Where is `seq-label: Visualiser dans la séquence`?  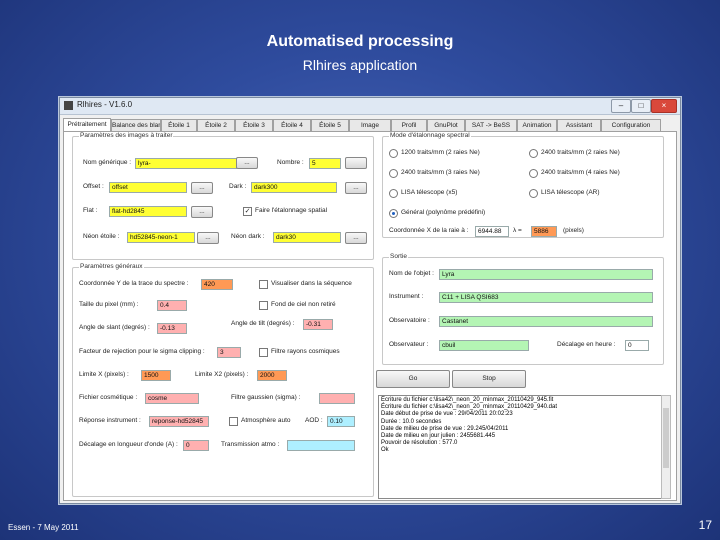 seq-label: Visualiser dans la séquence is located at coordinates (311, 283).